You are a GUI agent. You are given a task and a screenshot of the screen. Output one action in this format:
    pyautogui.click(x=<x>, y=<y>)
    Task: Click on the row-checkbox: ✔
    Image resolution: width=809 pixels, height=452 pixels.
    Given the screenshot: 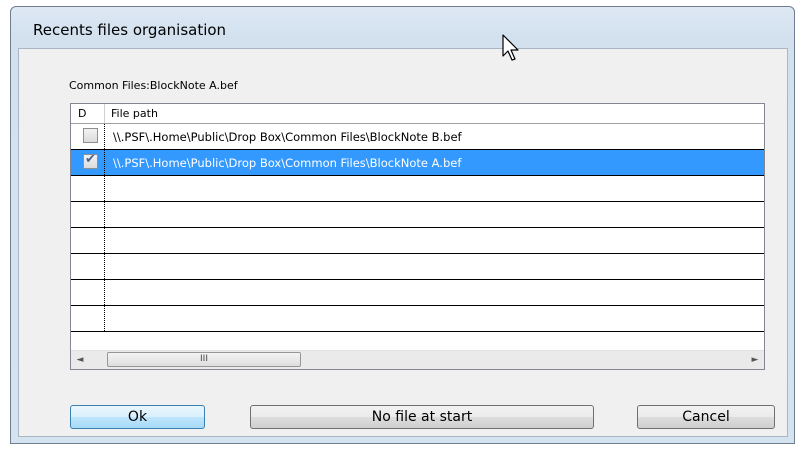 What is the action you would take?
    pyautogui.click(x=90, y=160)
    